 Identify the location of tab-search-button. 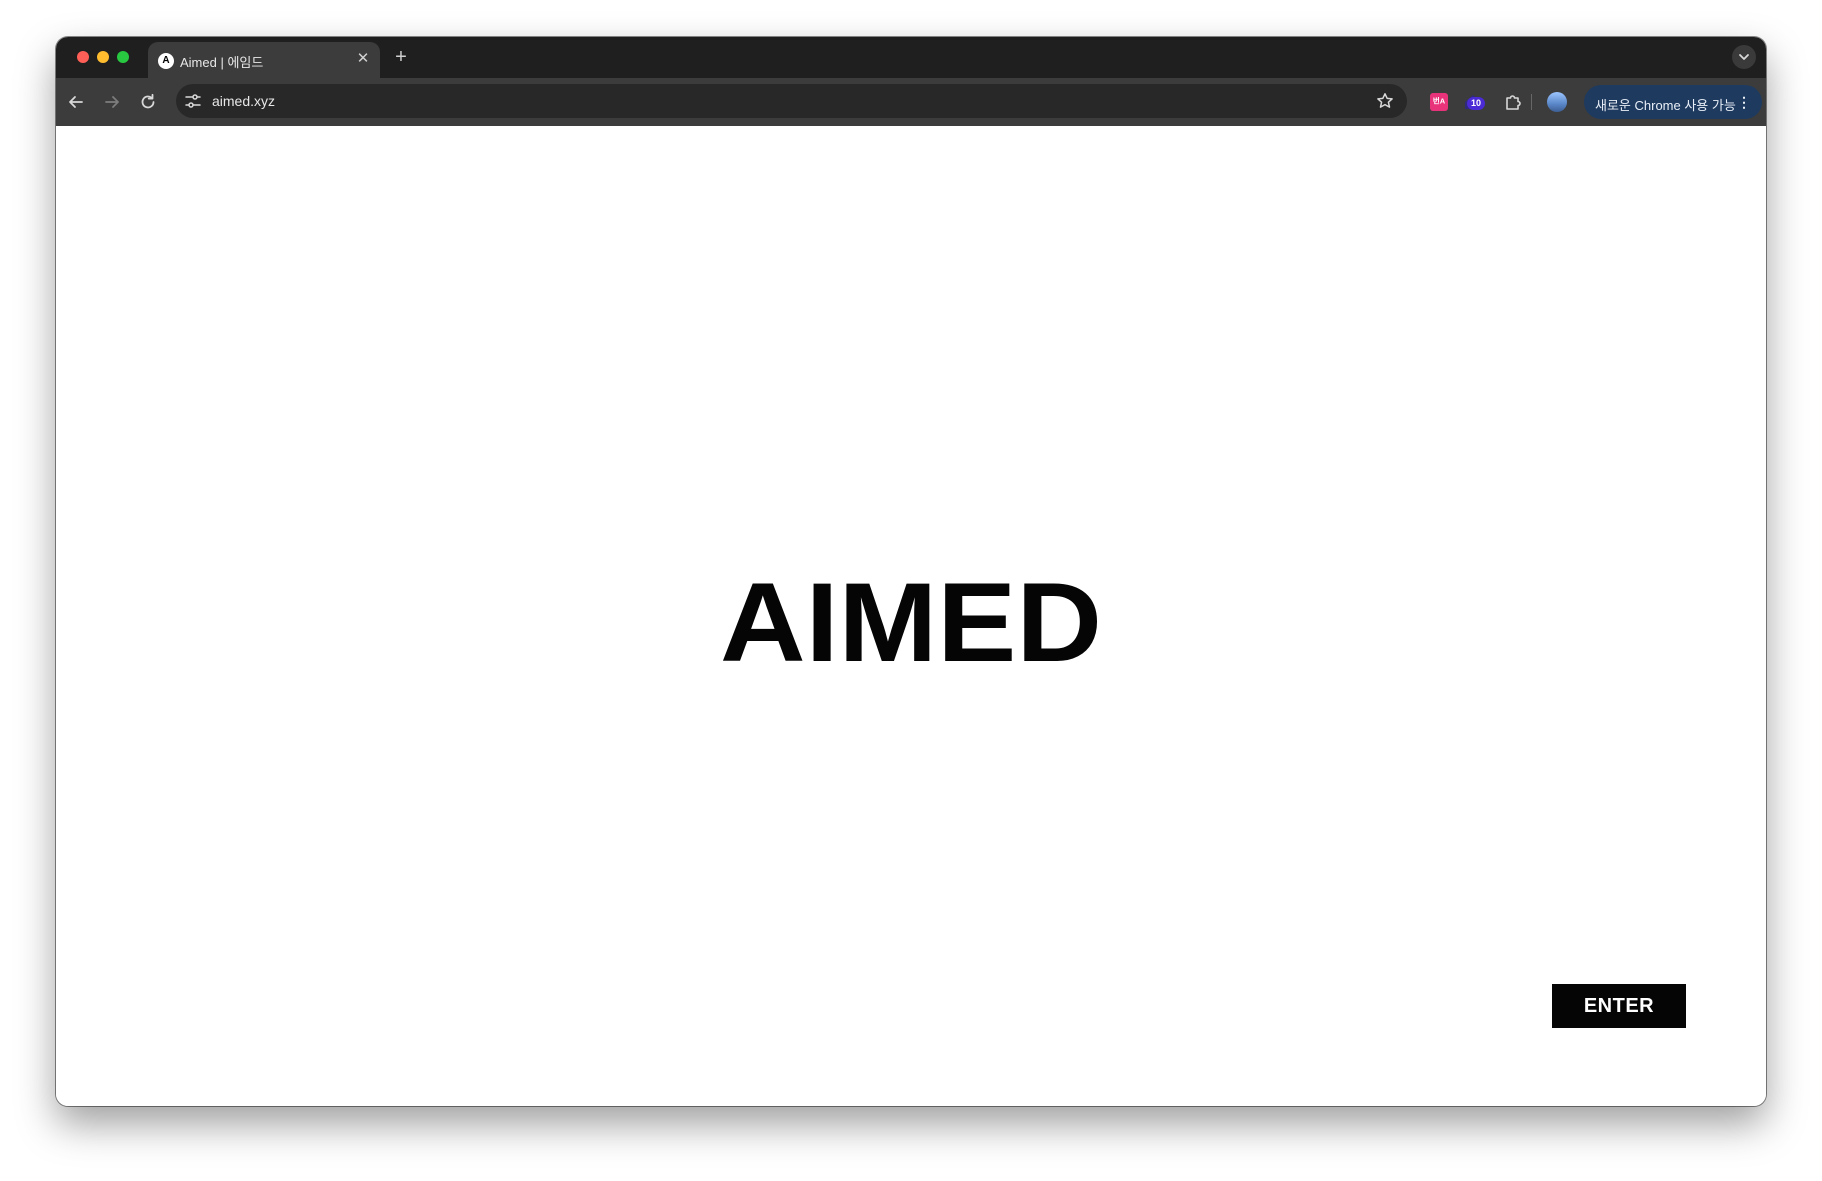
(1744, 57).